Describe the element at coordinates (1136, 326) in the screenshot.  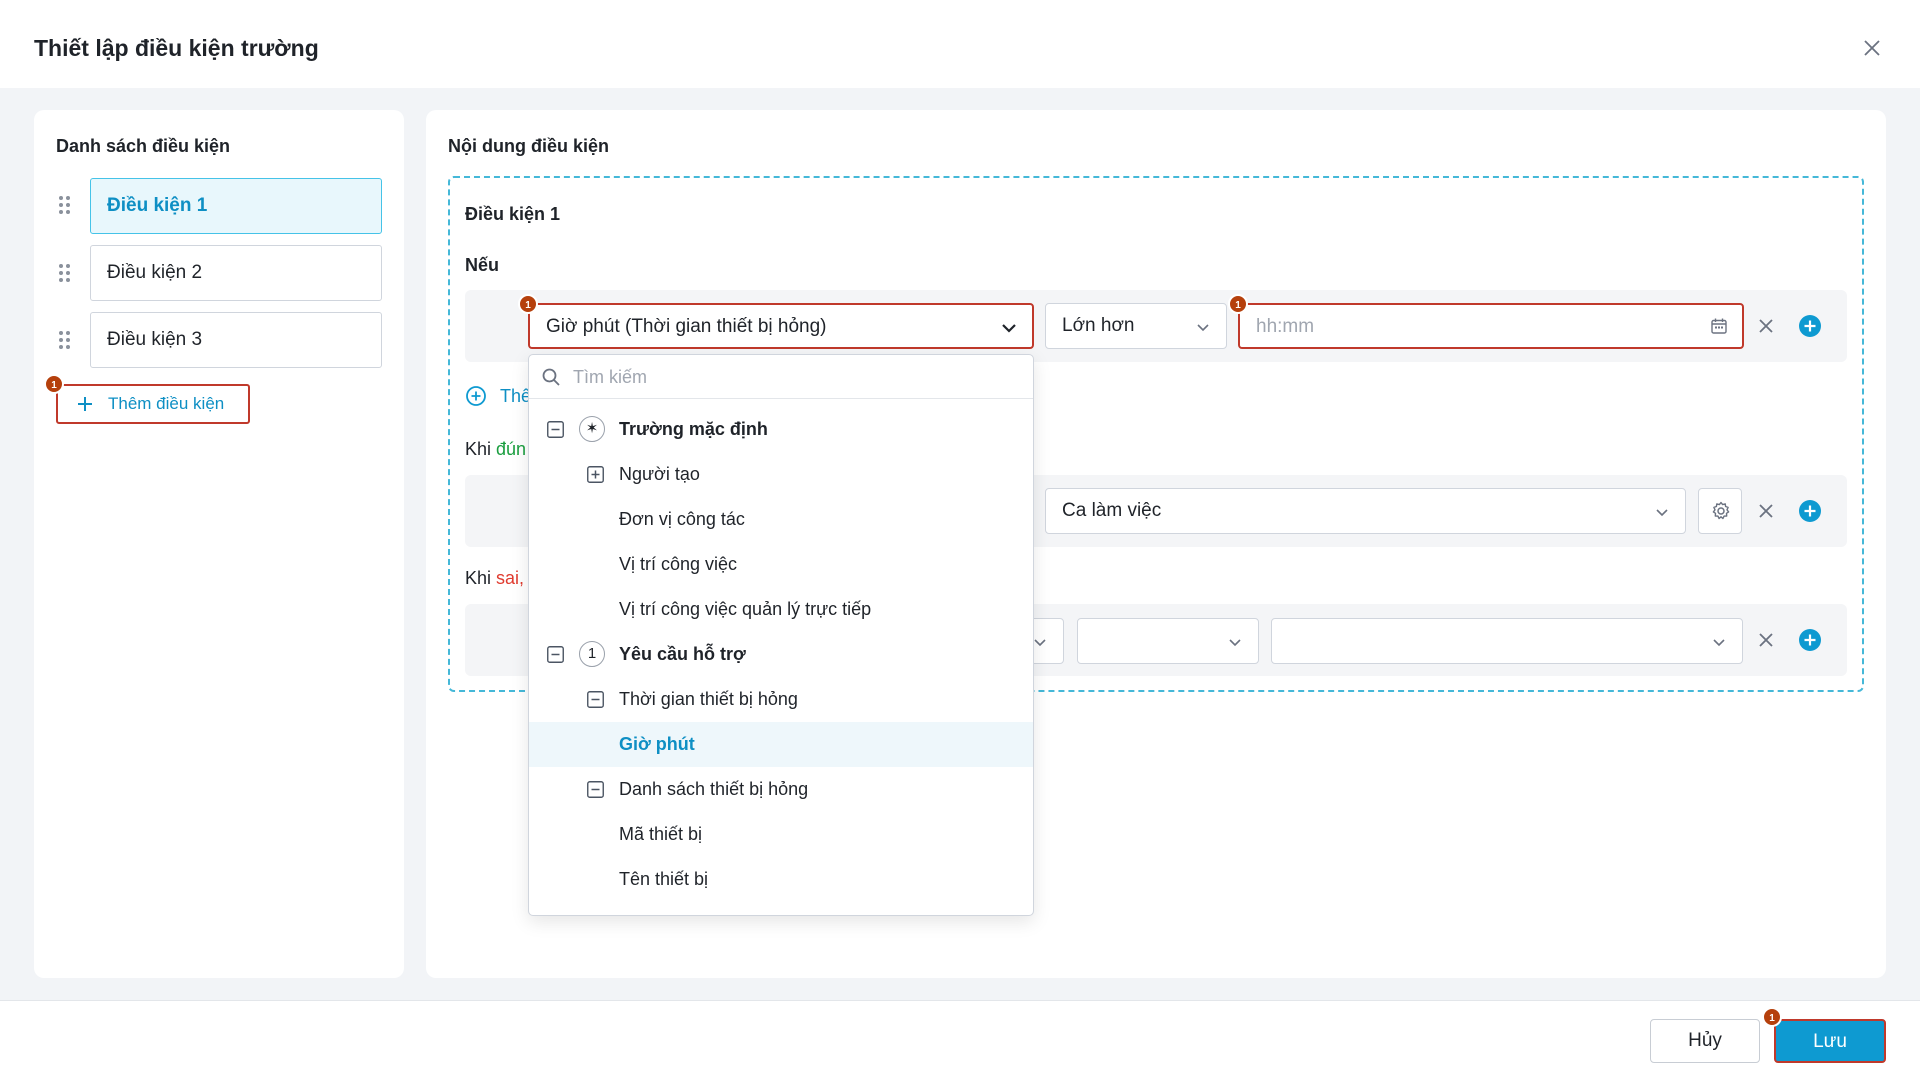
I see `operator-select: Lớn hơn` at that location.